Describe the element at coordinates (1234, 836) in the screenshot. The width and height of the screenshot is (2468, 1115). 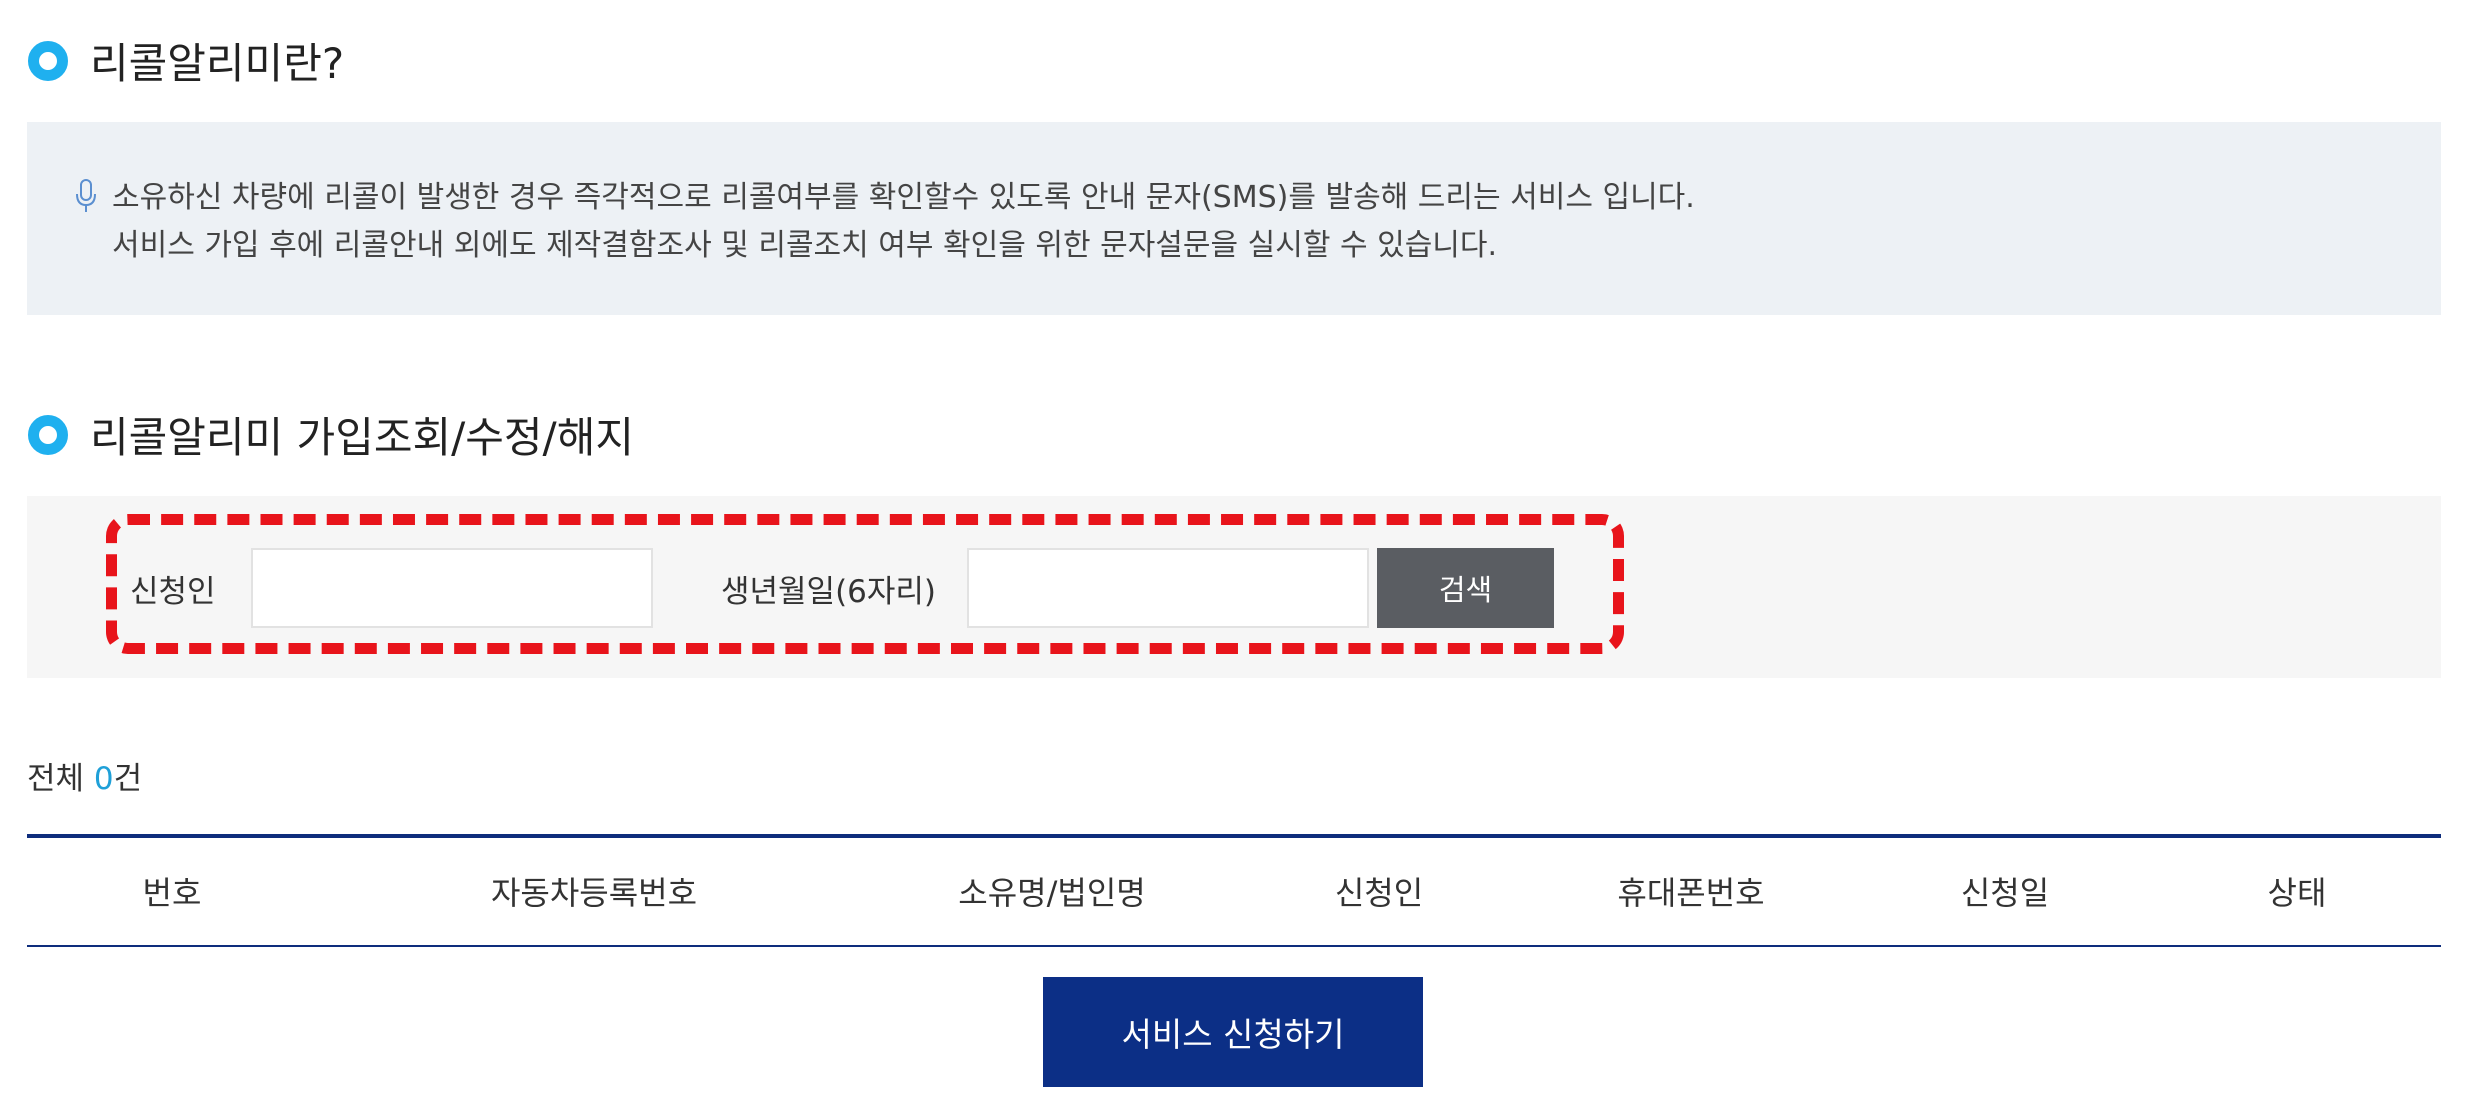
I see `table-top-border` at that location.